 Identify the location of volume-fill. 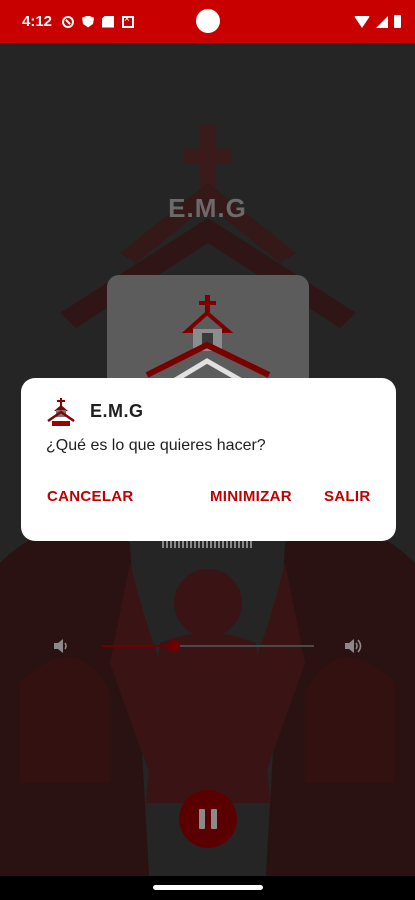
(138, 646).